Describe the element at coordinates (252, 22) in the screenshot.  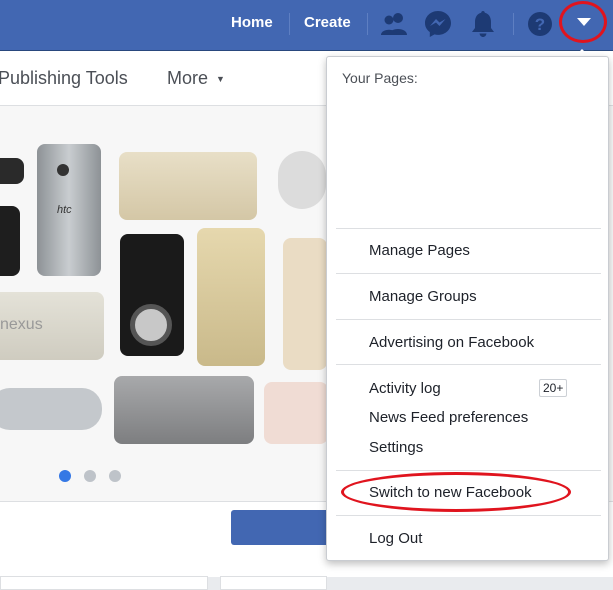
I see `home-link: Home` at that location.